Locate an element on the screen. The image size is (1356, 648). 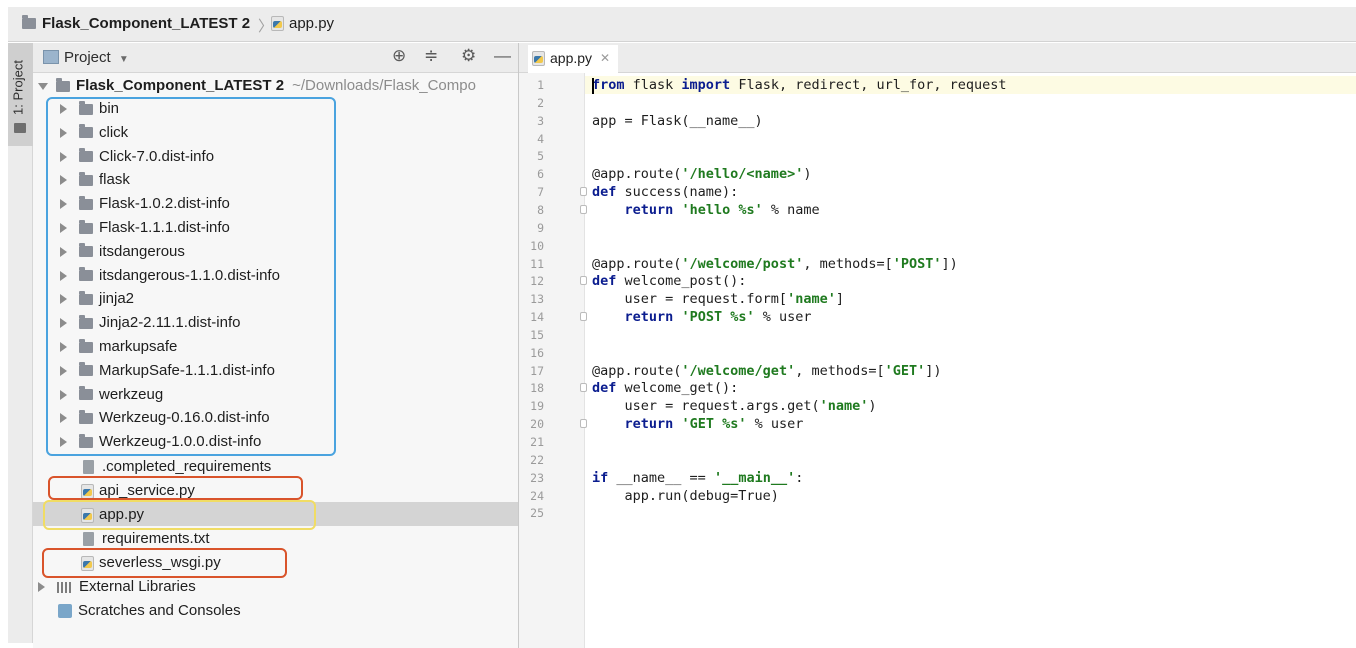
code-line: app = Flask(__name__) is located at coordinates (677, 121).